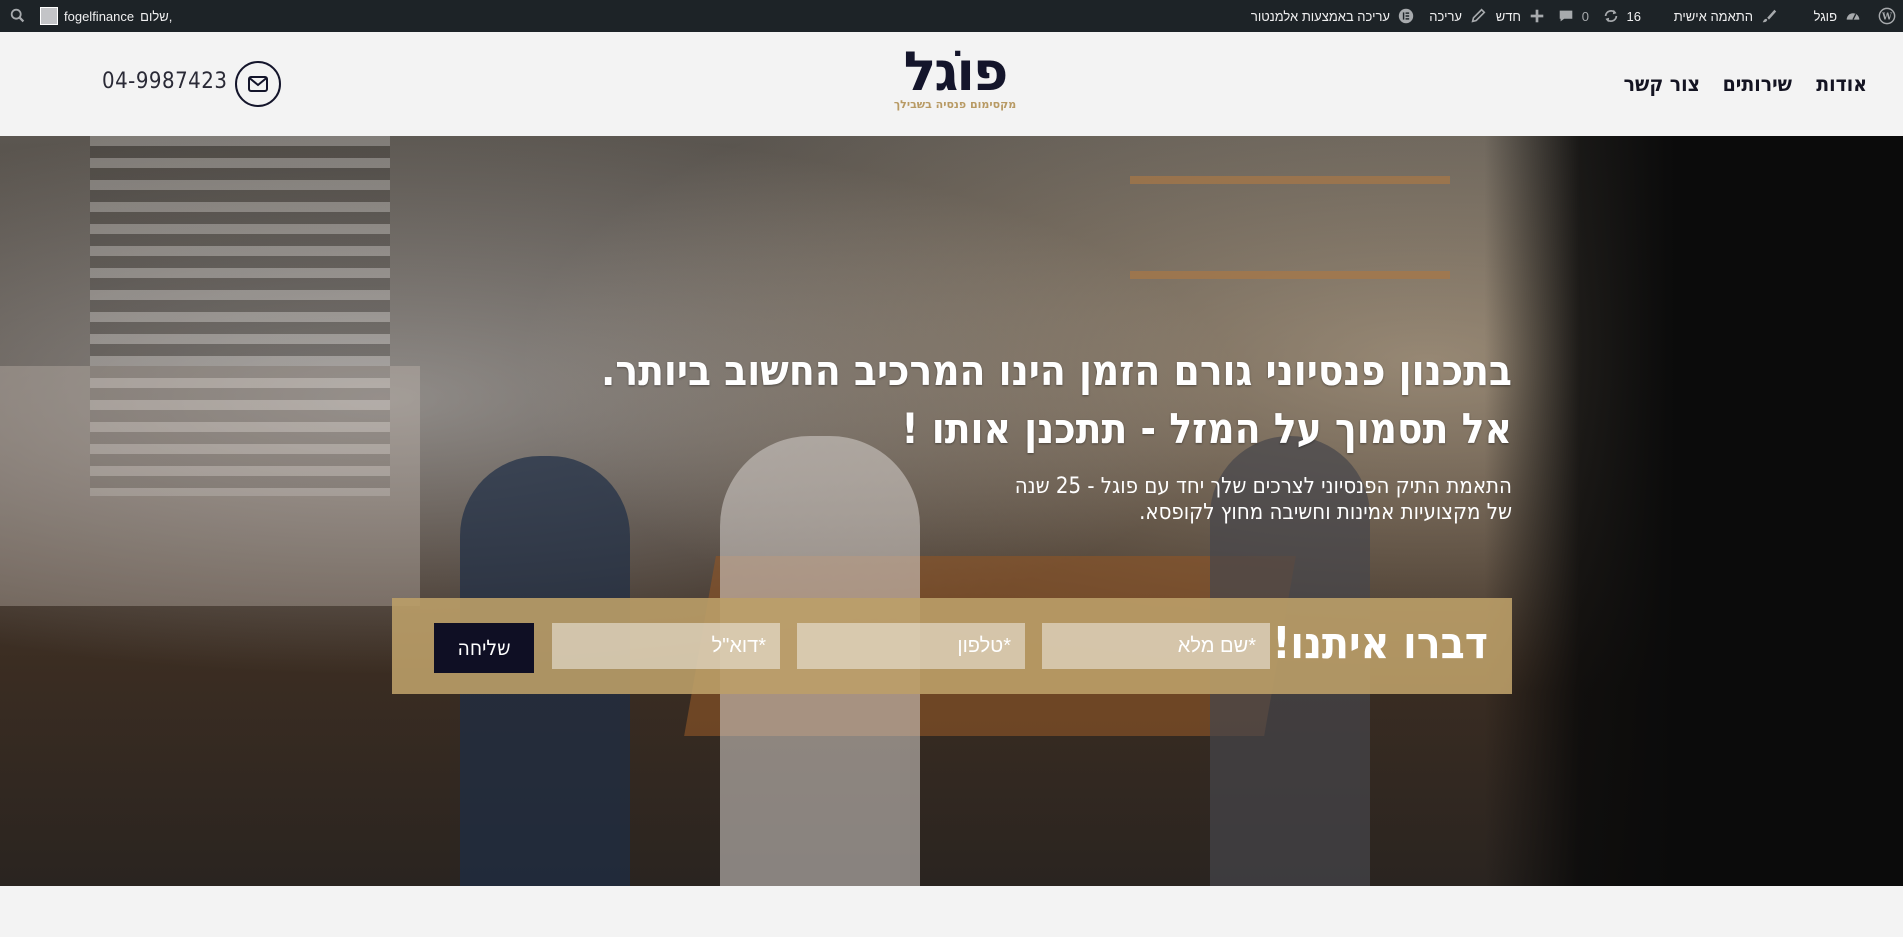 The width and height of the screenshot is (1903, 937). I want to click on site-logo: פוֹגל מקסימום פנסיה בשבילך, so click(955, 86).